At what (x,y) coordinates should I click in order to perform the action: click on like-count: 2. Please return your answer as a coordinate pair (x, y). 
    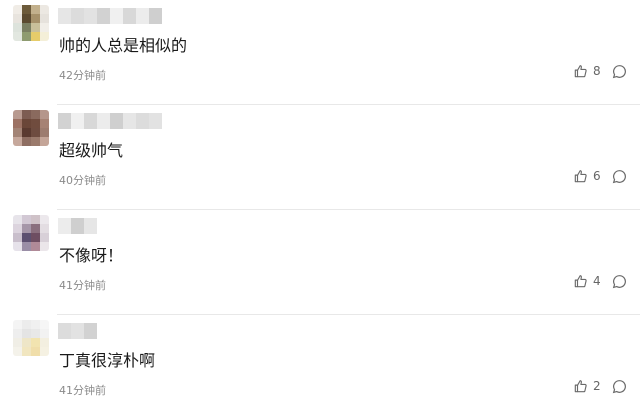
    Looking at the image, I should click on (597, 386).